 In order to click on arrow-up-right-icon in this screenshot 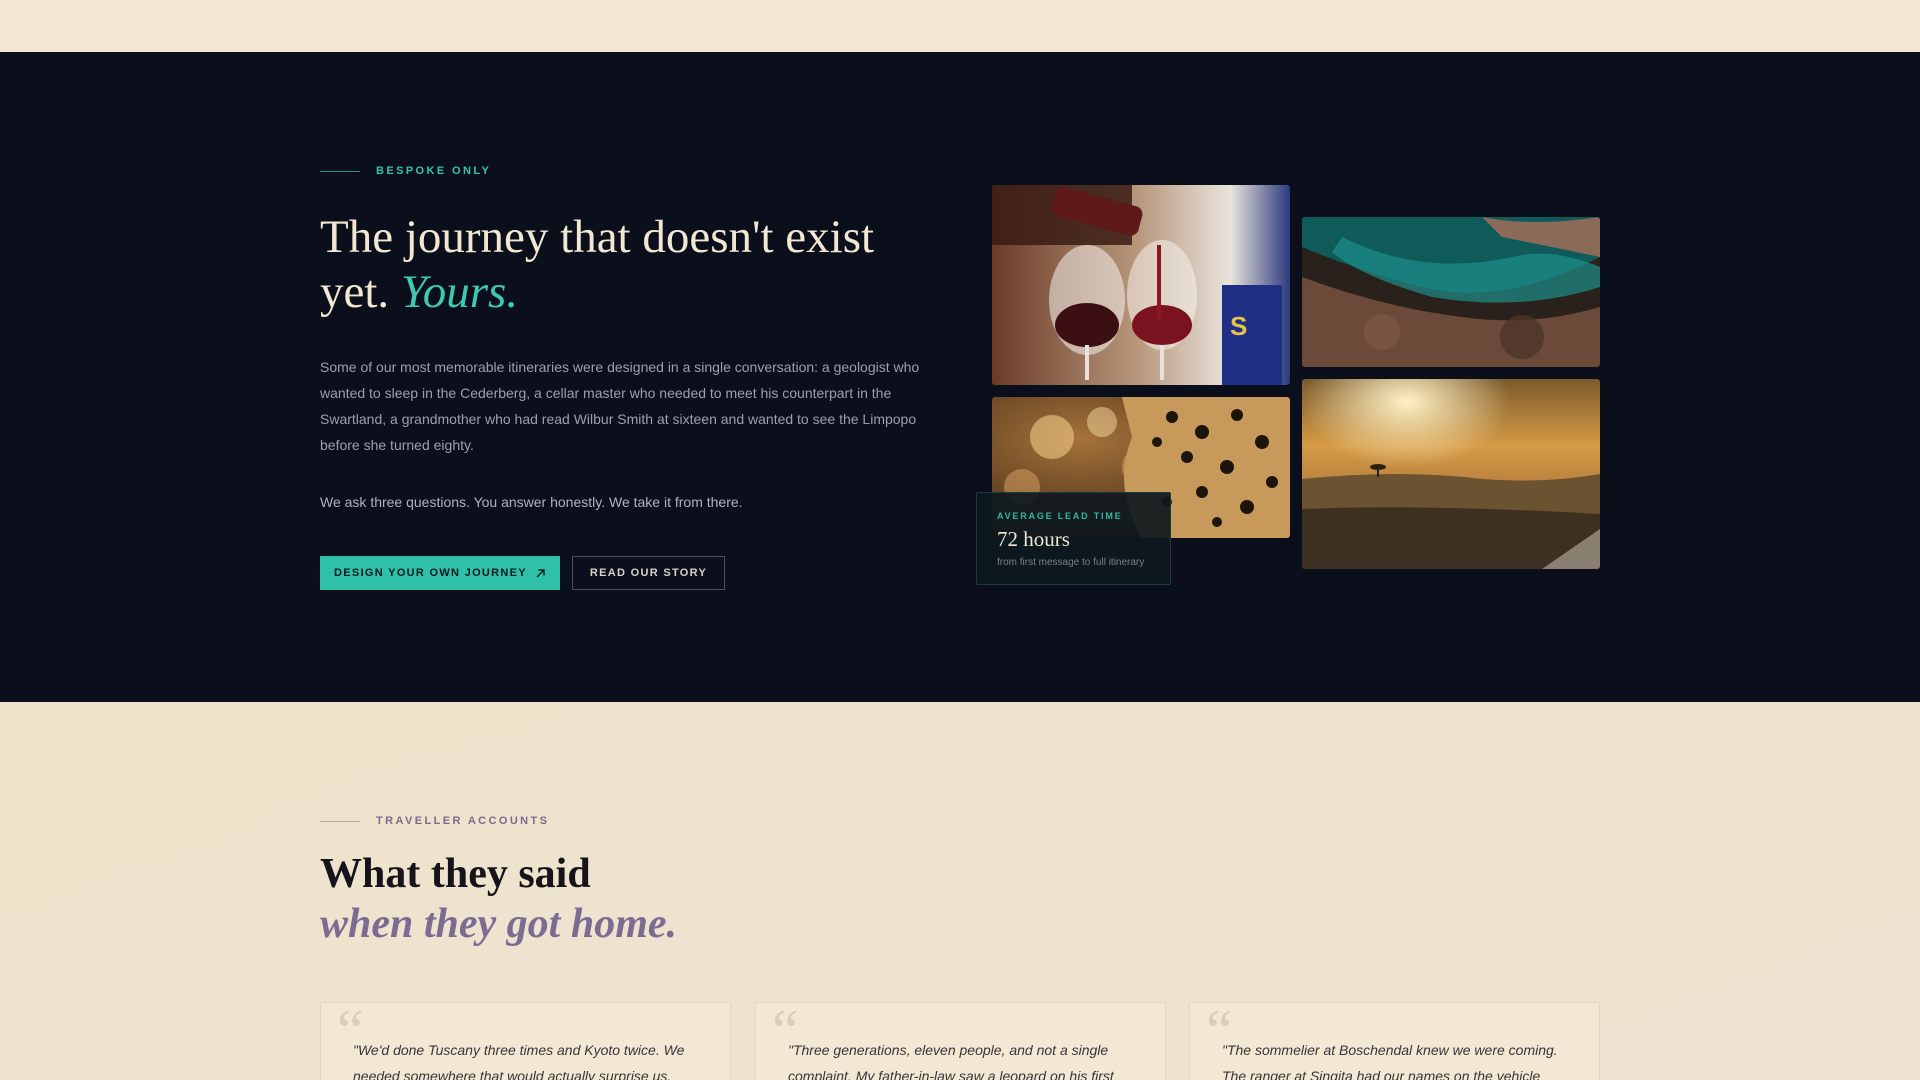, I will do `click(540, 572)`.